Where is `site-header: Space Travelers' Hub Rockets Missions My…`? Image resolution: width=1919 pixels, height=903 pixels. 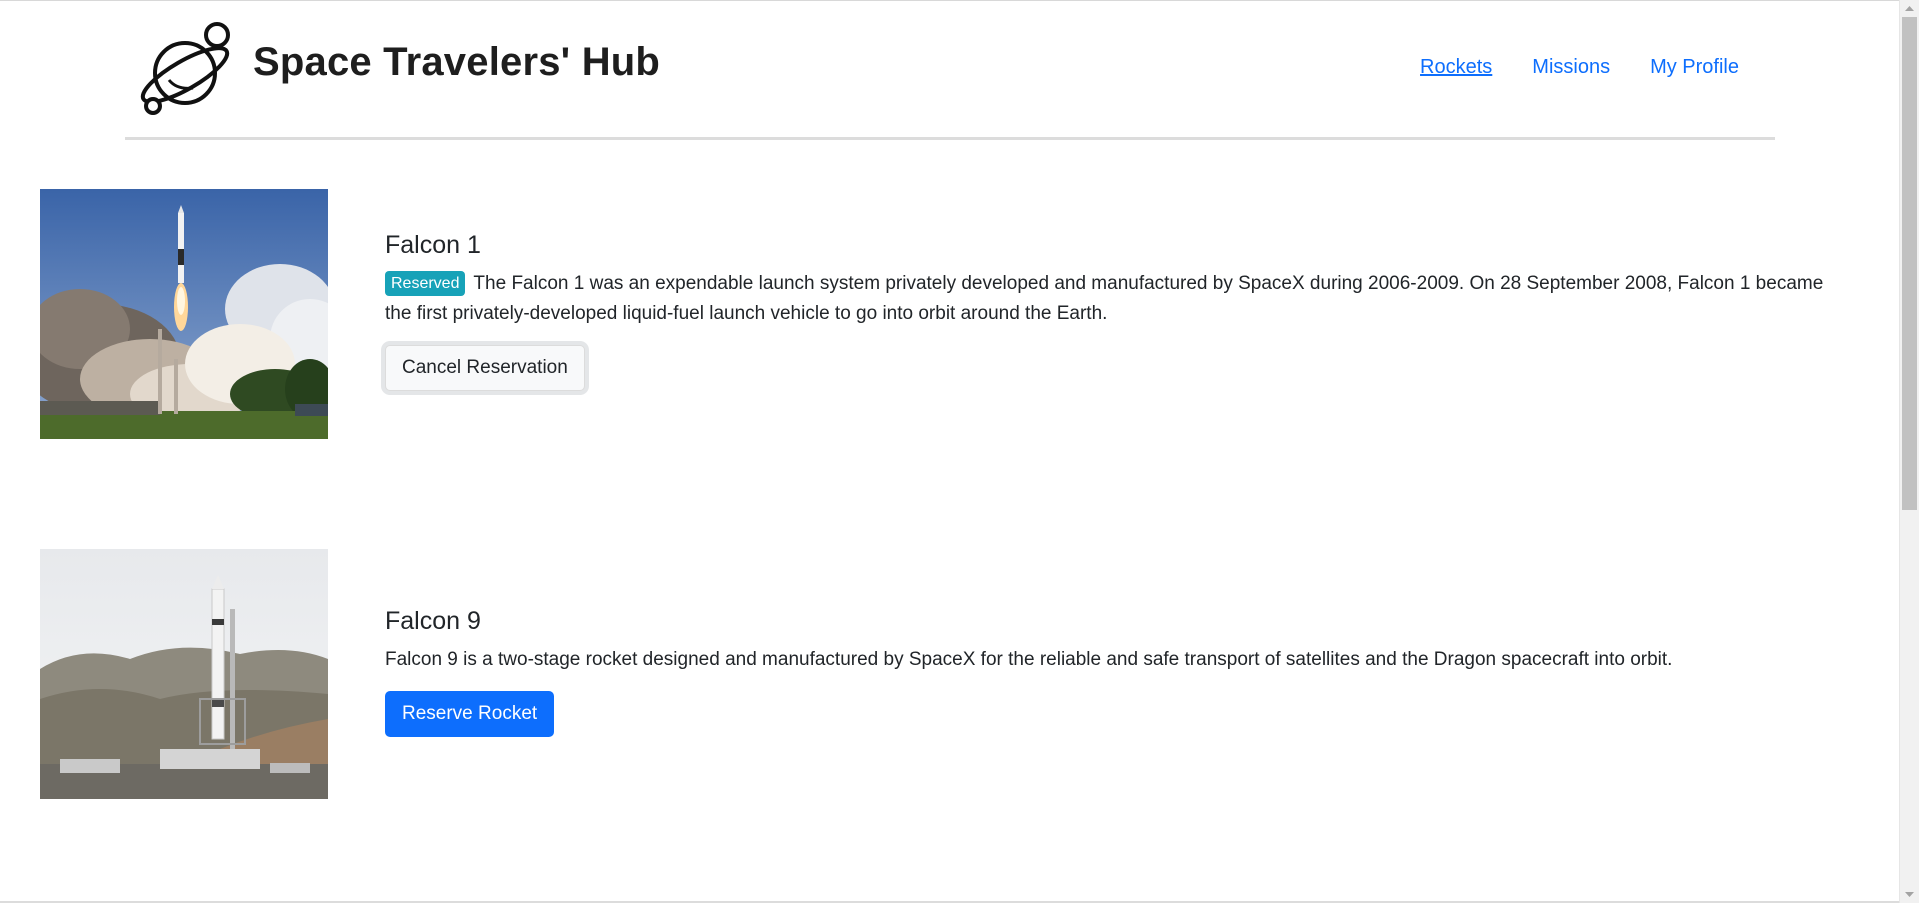
site-header: Space Travelers' Hub Rockets Missions My… is located at coordinates (950, 70).